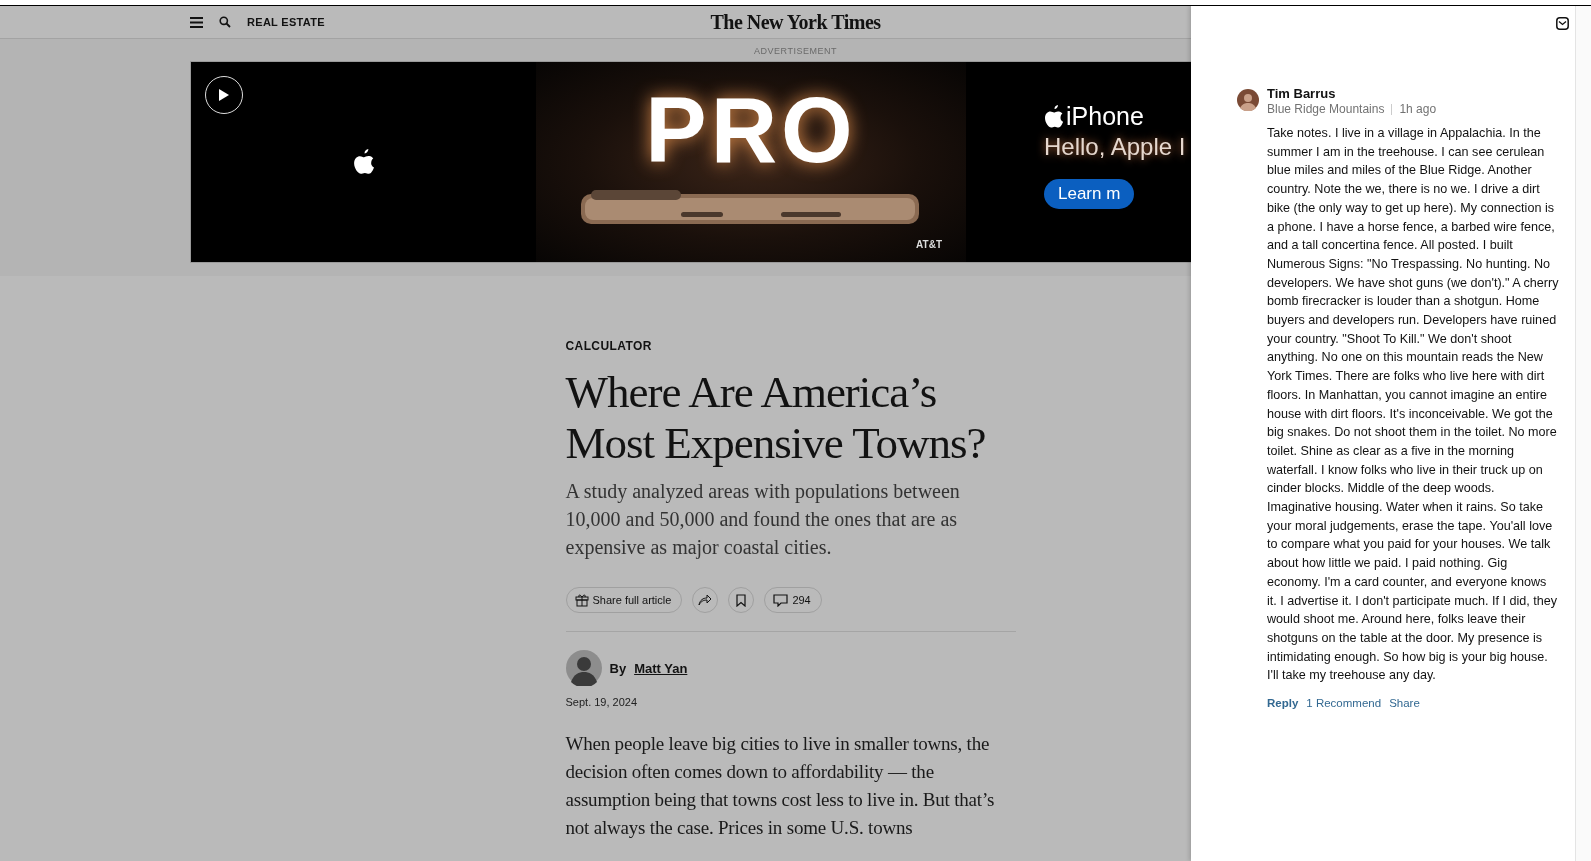  Describe the element at coordinates (1089, 194) in the screenshot. I see `learn-more-button: Learn m` at that location.